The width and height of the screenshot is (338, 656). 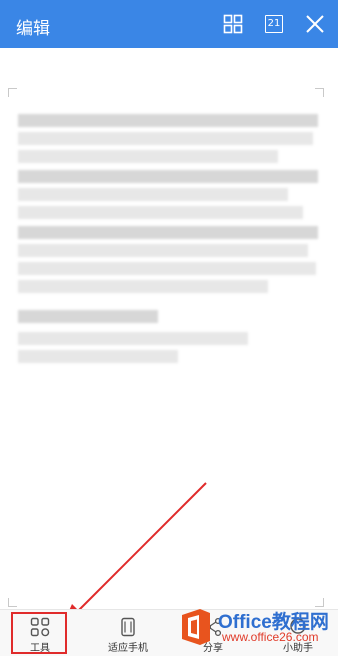 I want to click on fit-phone-button: 适应手机, so click(x=128, y=633).